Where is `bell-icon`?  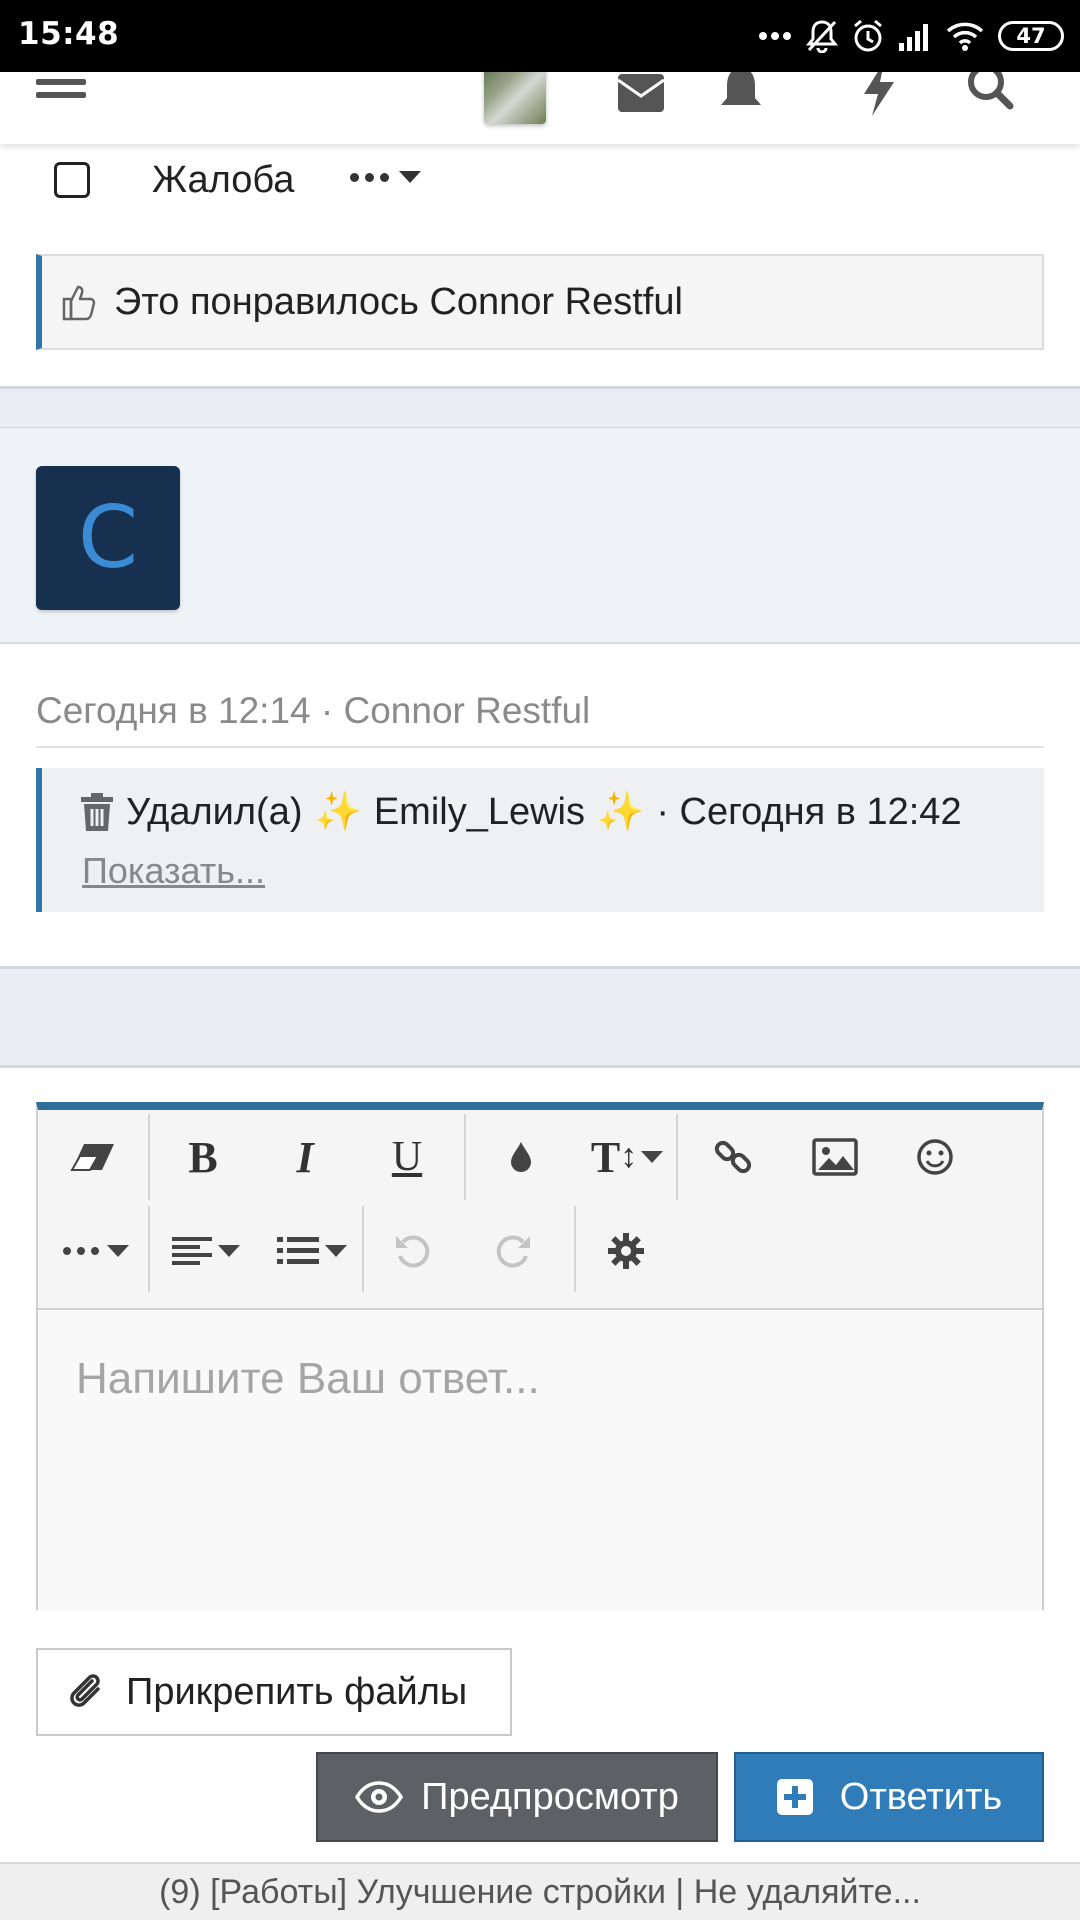 bell-icon is located at coordinates (741, 94).